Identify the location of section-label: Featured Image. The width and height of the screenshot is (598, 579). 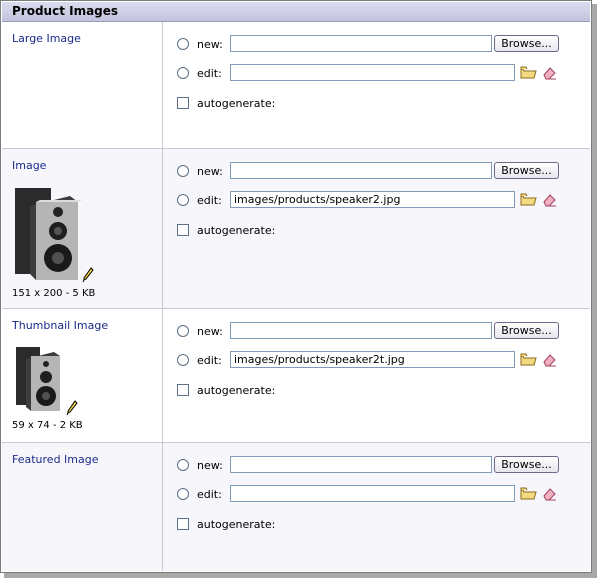
(55, 459).